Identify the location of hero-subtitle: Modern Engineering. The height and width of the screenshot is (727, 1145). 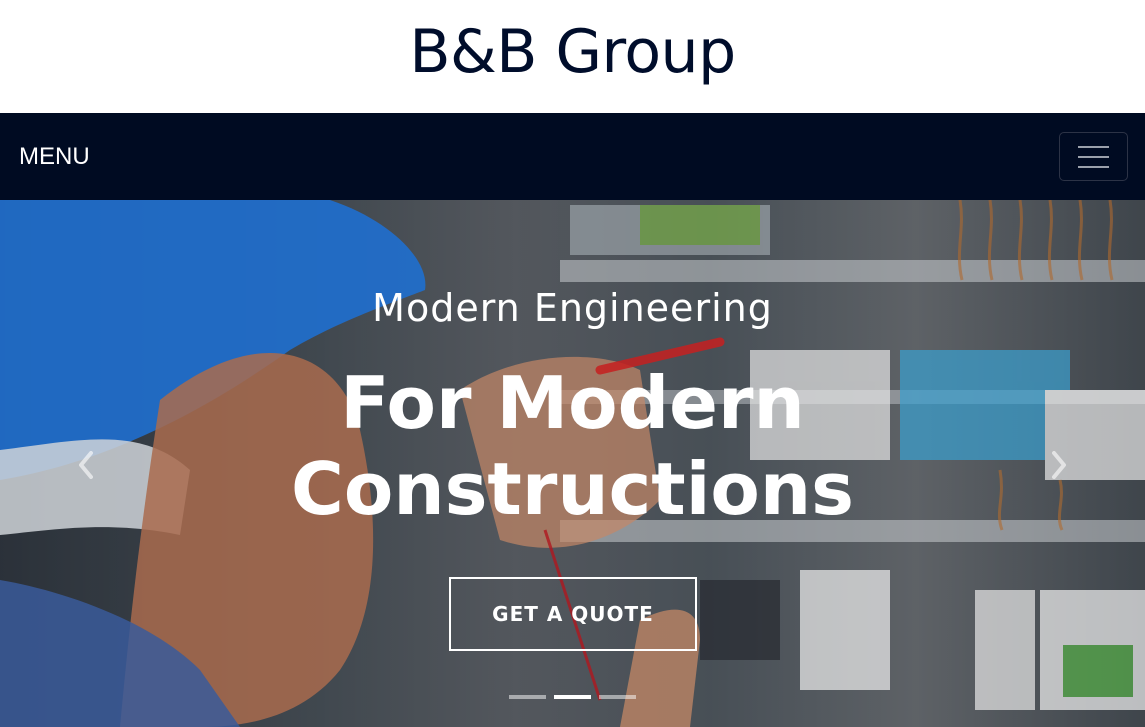
(572, 308).